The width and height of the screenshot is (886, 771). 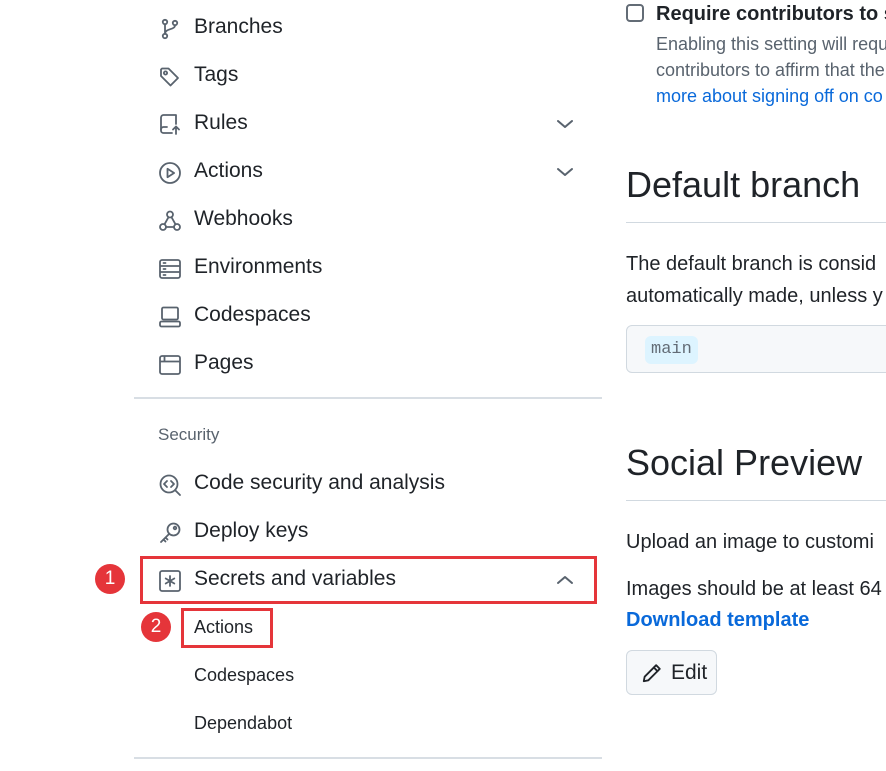 What do you see at coordinates (238, 26) in the screenshot?
I see `sidebar-item-label: Branches` at bounding box center [238, 26].